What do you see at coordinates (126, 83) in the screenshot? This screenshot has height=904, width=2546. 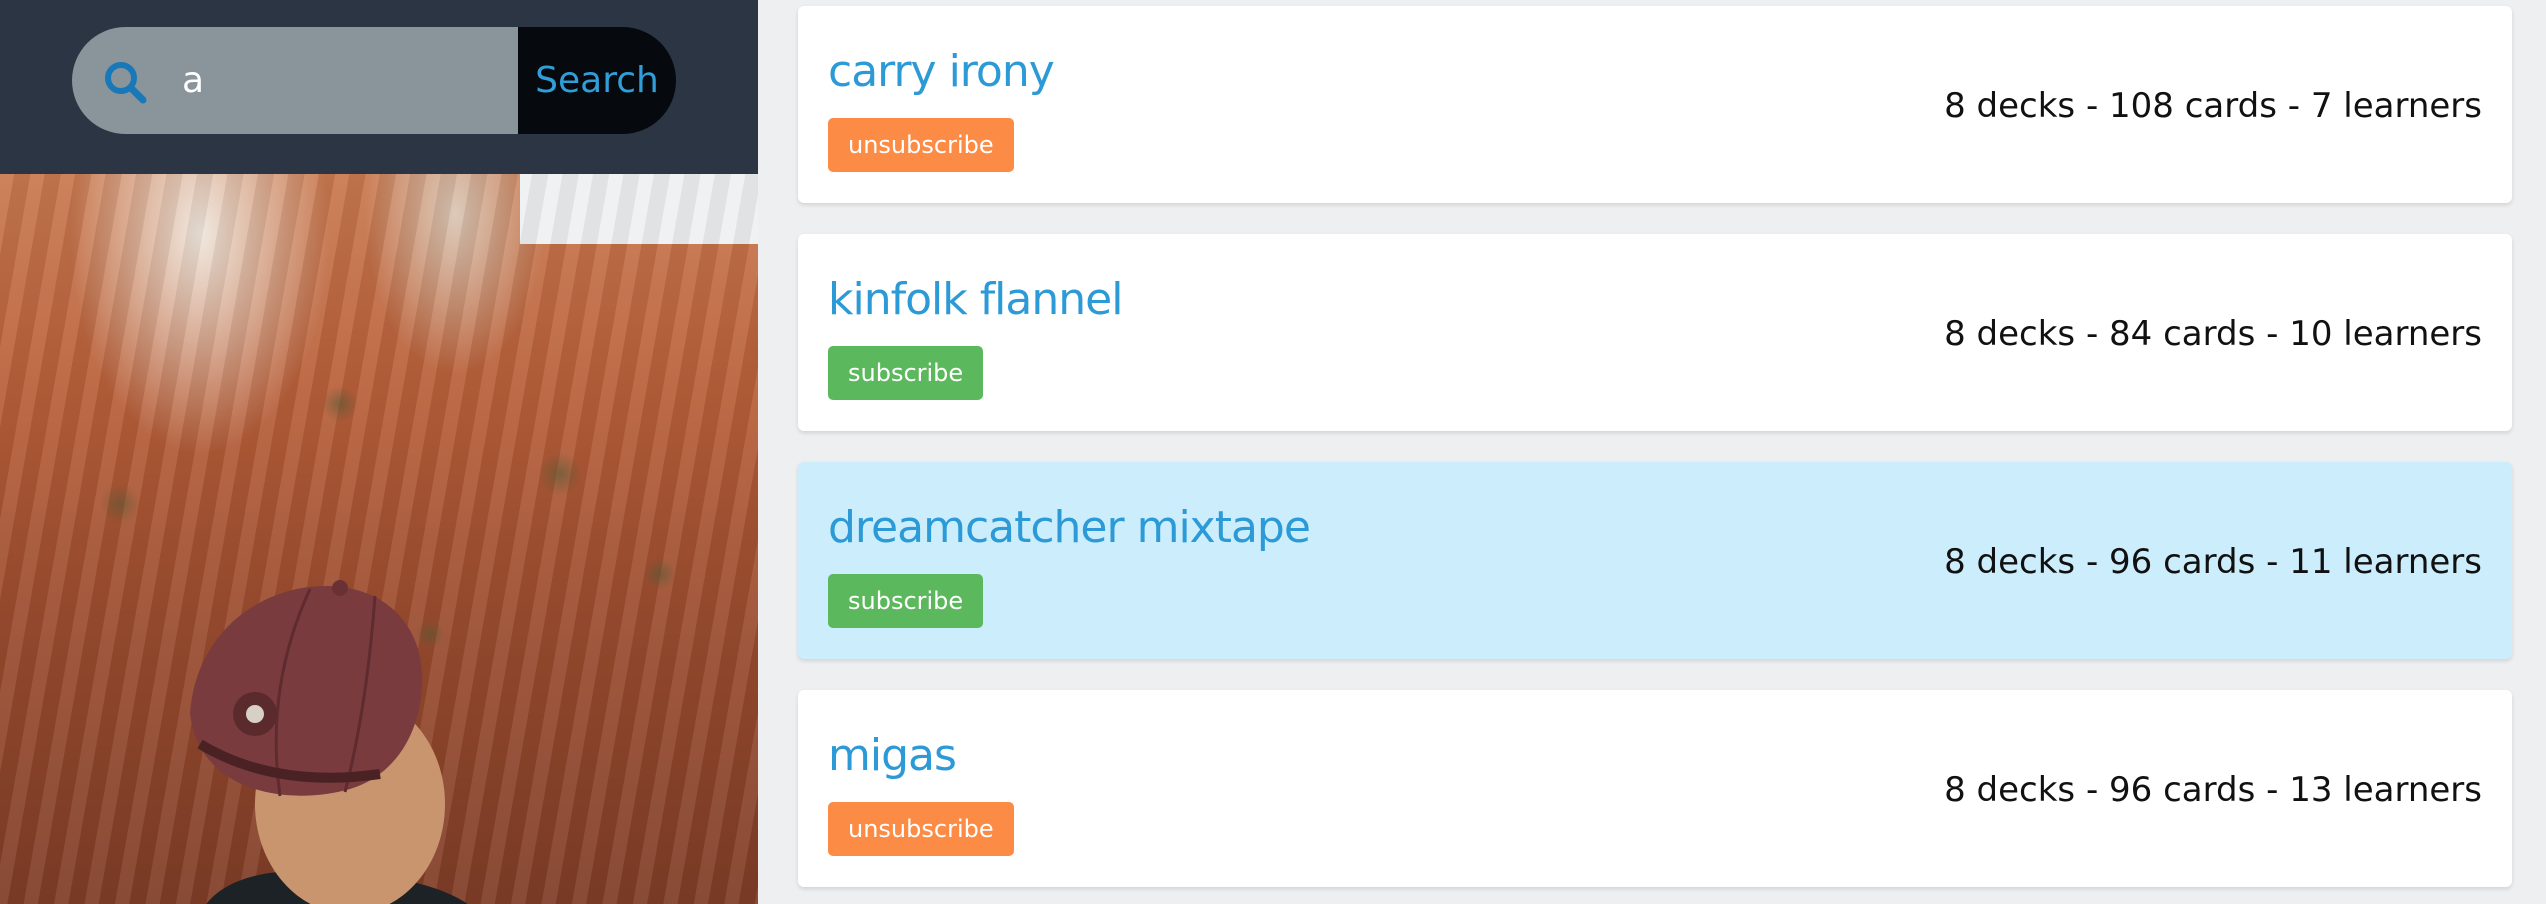 I see `search-icon` at bounding box center [126, 83].